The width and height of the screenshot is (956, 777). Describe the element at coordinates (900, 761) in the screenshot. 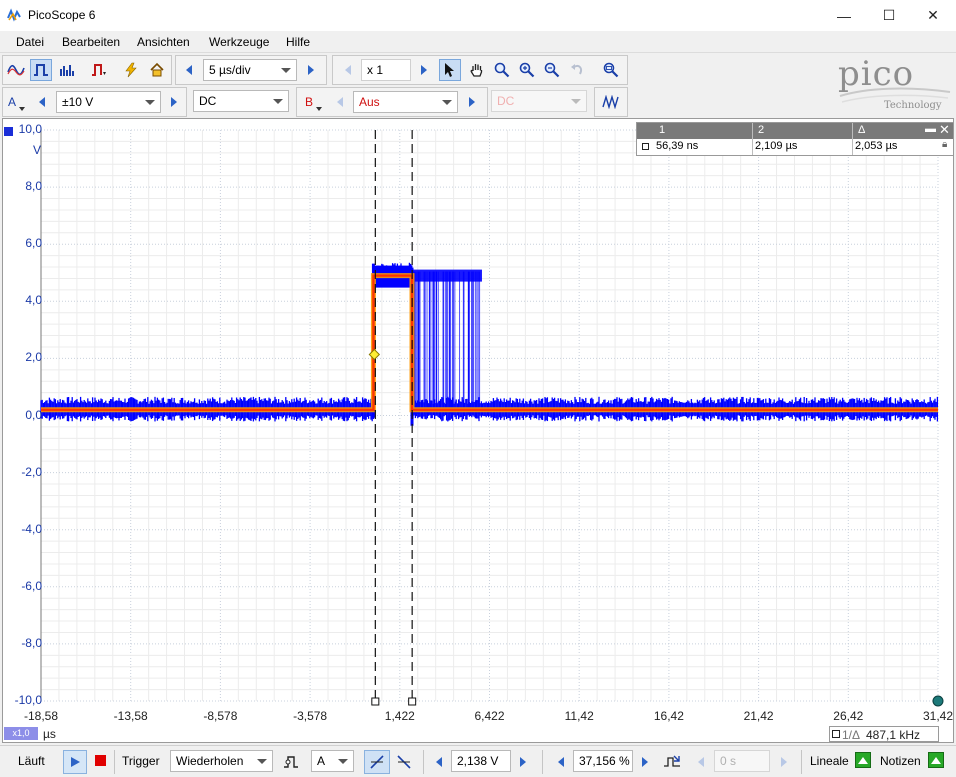

I see `notes-label: Notizen` at that location.